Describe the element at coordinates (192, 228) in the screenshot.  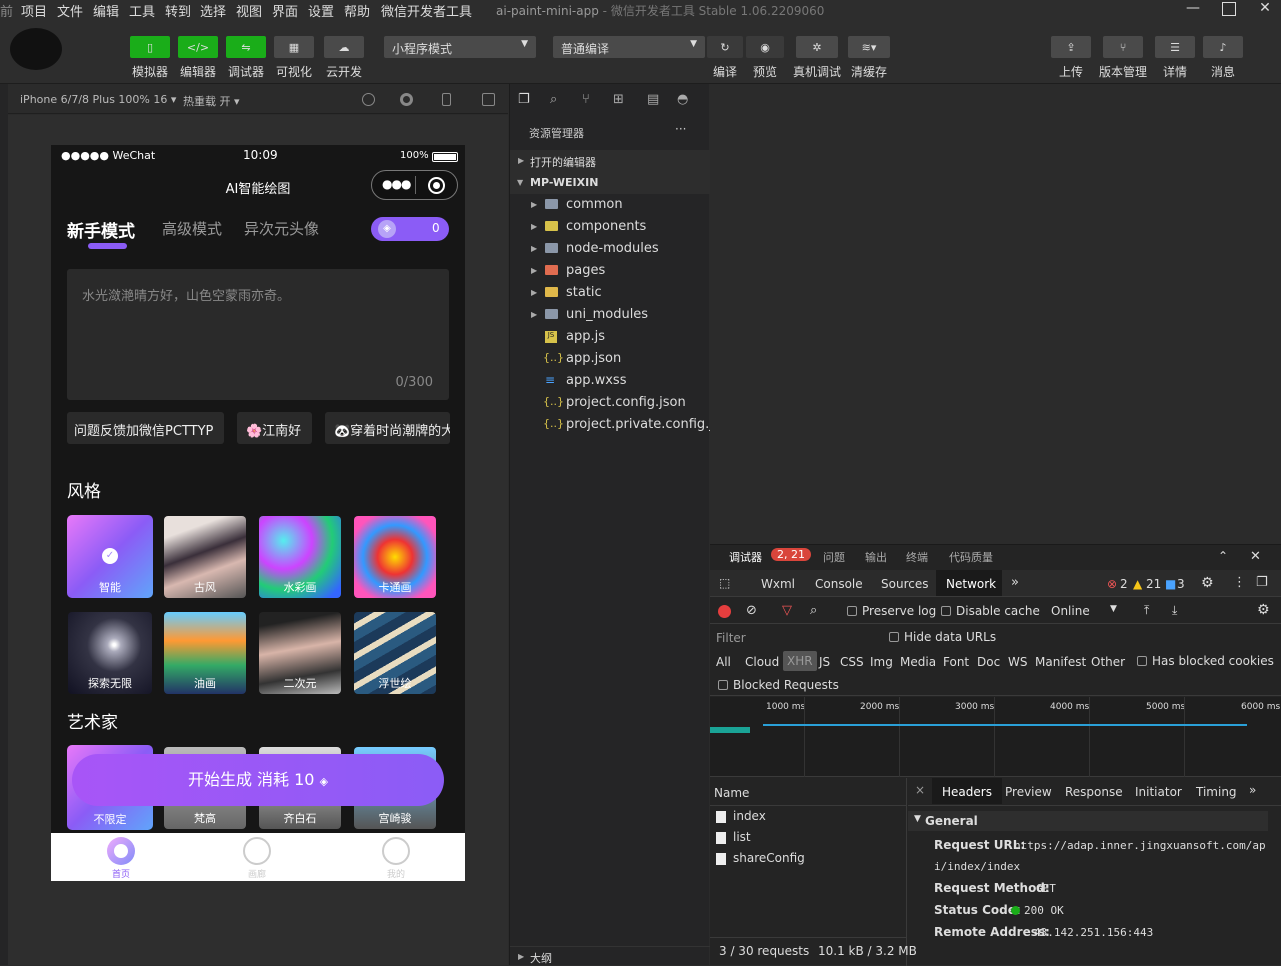
I see `tab-advanced: 高级模式` at that location.